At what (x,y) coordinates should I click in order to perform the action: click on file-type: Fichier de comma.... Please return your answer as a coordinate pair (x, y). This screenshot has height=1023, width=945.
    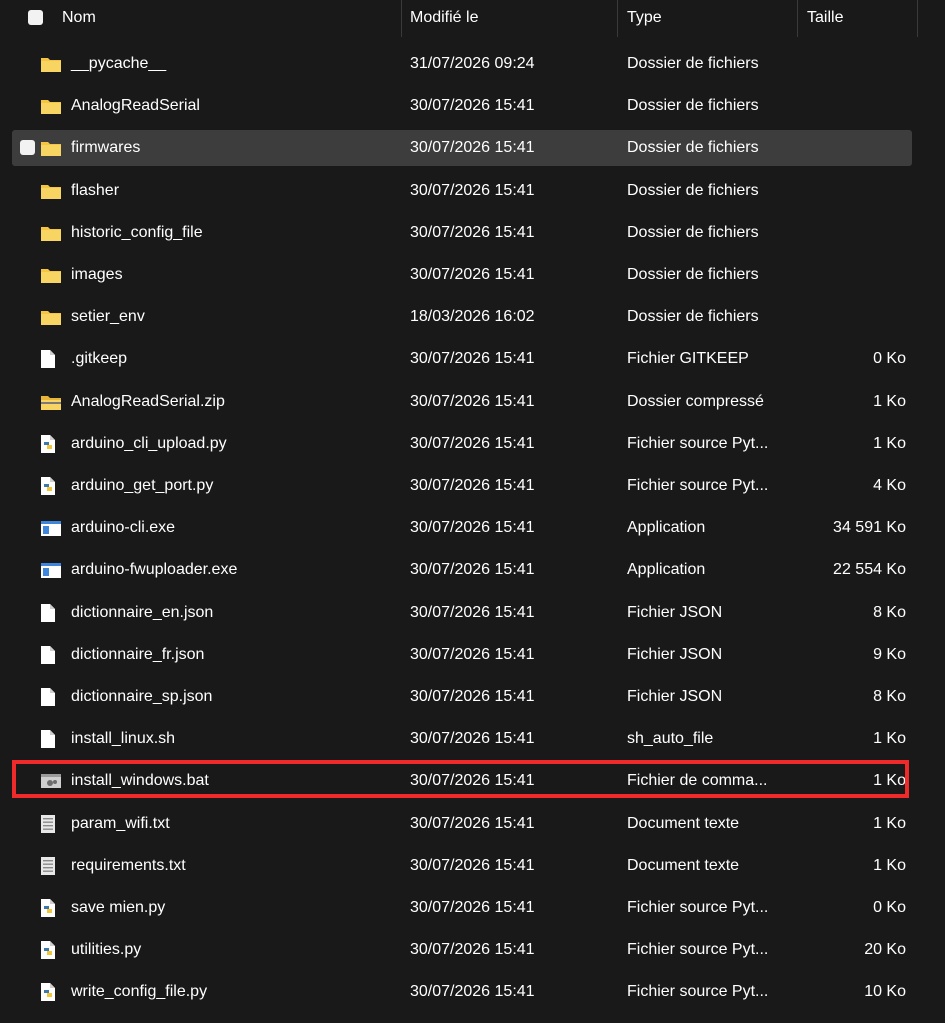
    Looking at the image, I should click on (697, 781).